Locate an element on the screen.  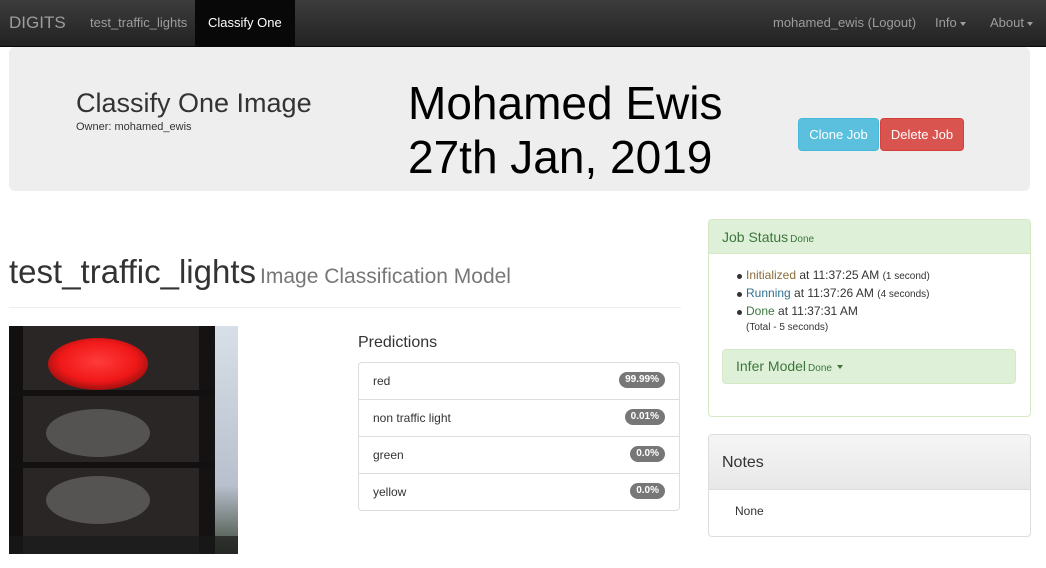
status-time: at 11:37:26 AM is located at coordinates (834, 293).